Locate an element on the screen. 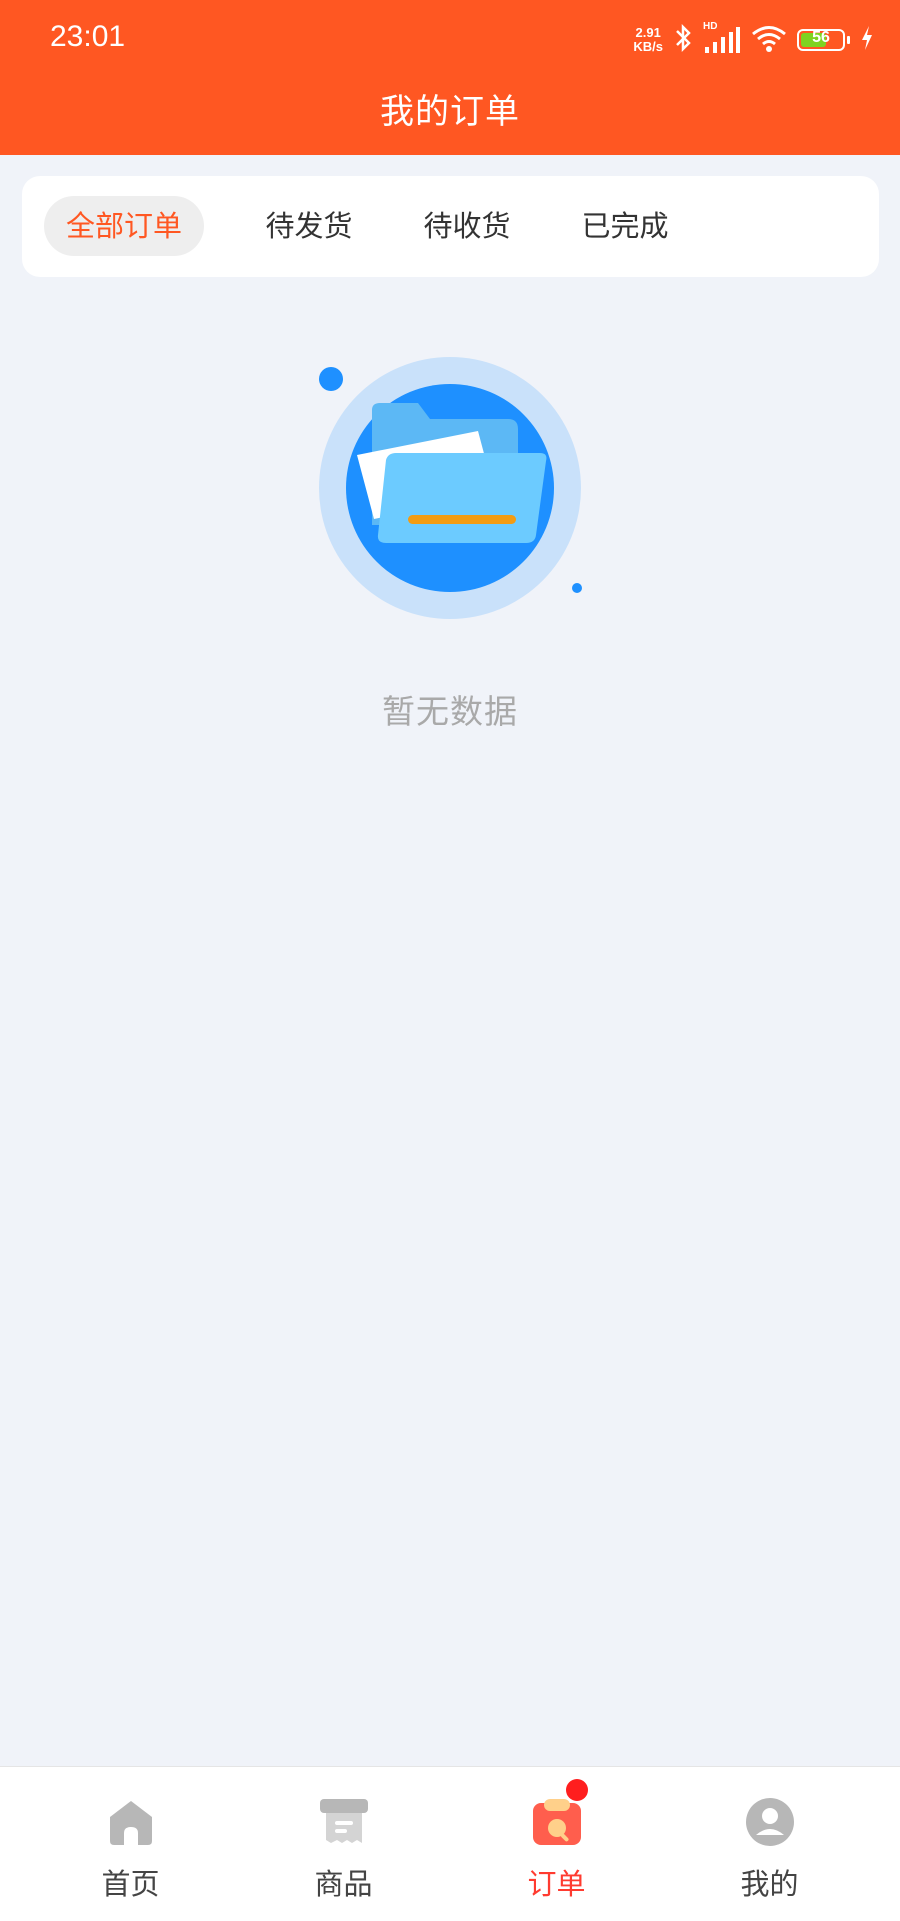 The height and width of the screenshot is (1921, 900). nav-item-home: 首页 is located at coordinates (130, 1844).